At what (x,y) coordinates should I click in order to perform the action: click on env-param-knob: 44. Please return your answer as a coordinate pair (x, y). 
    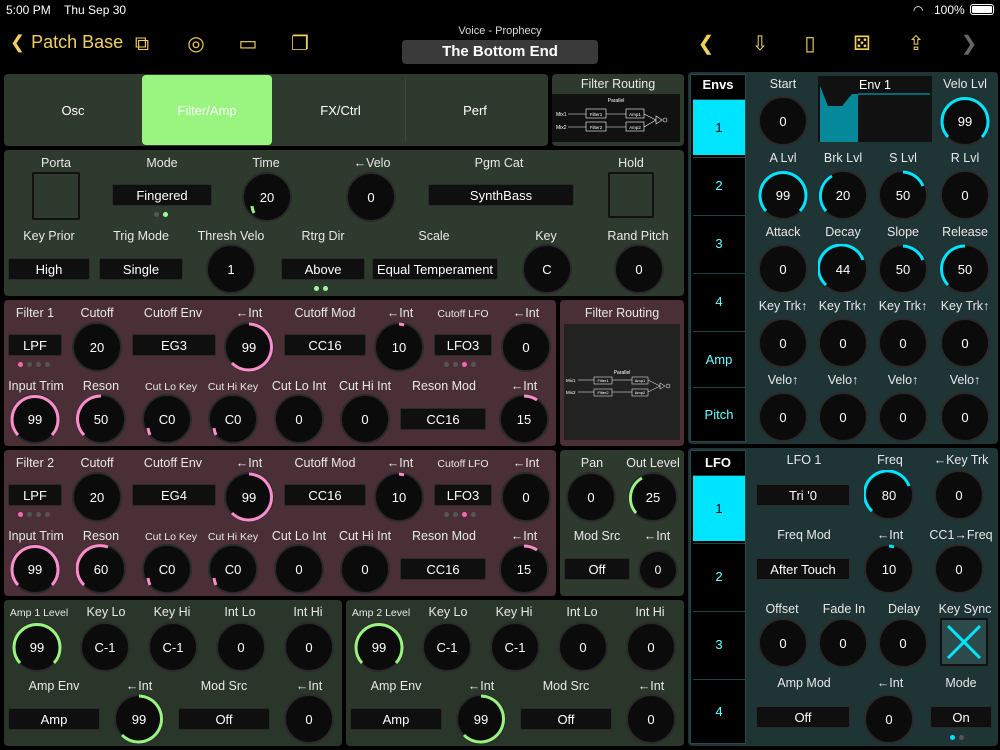
    Looking at the image, I should click on (843, 269).